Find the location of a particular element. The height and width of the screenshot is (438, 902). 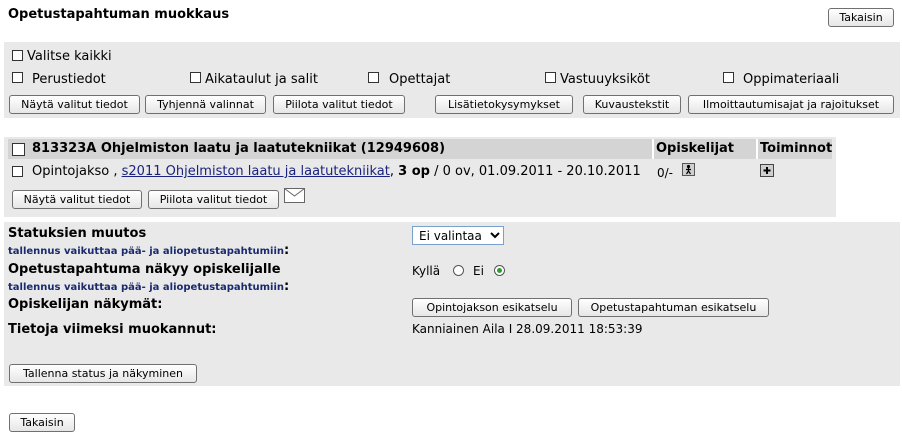

select-all-checkbox is located at coordinates (17, 55).